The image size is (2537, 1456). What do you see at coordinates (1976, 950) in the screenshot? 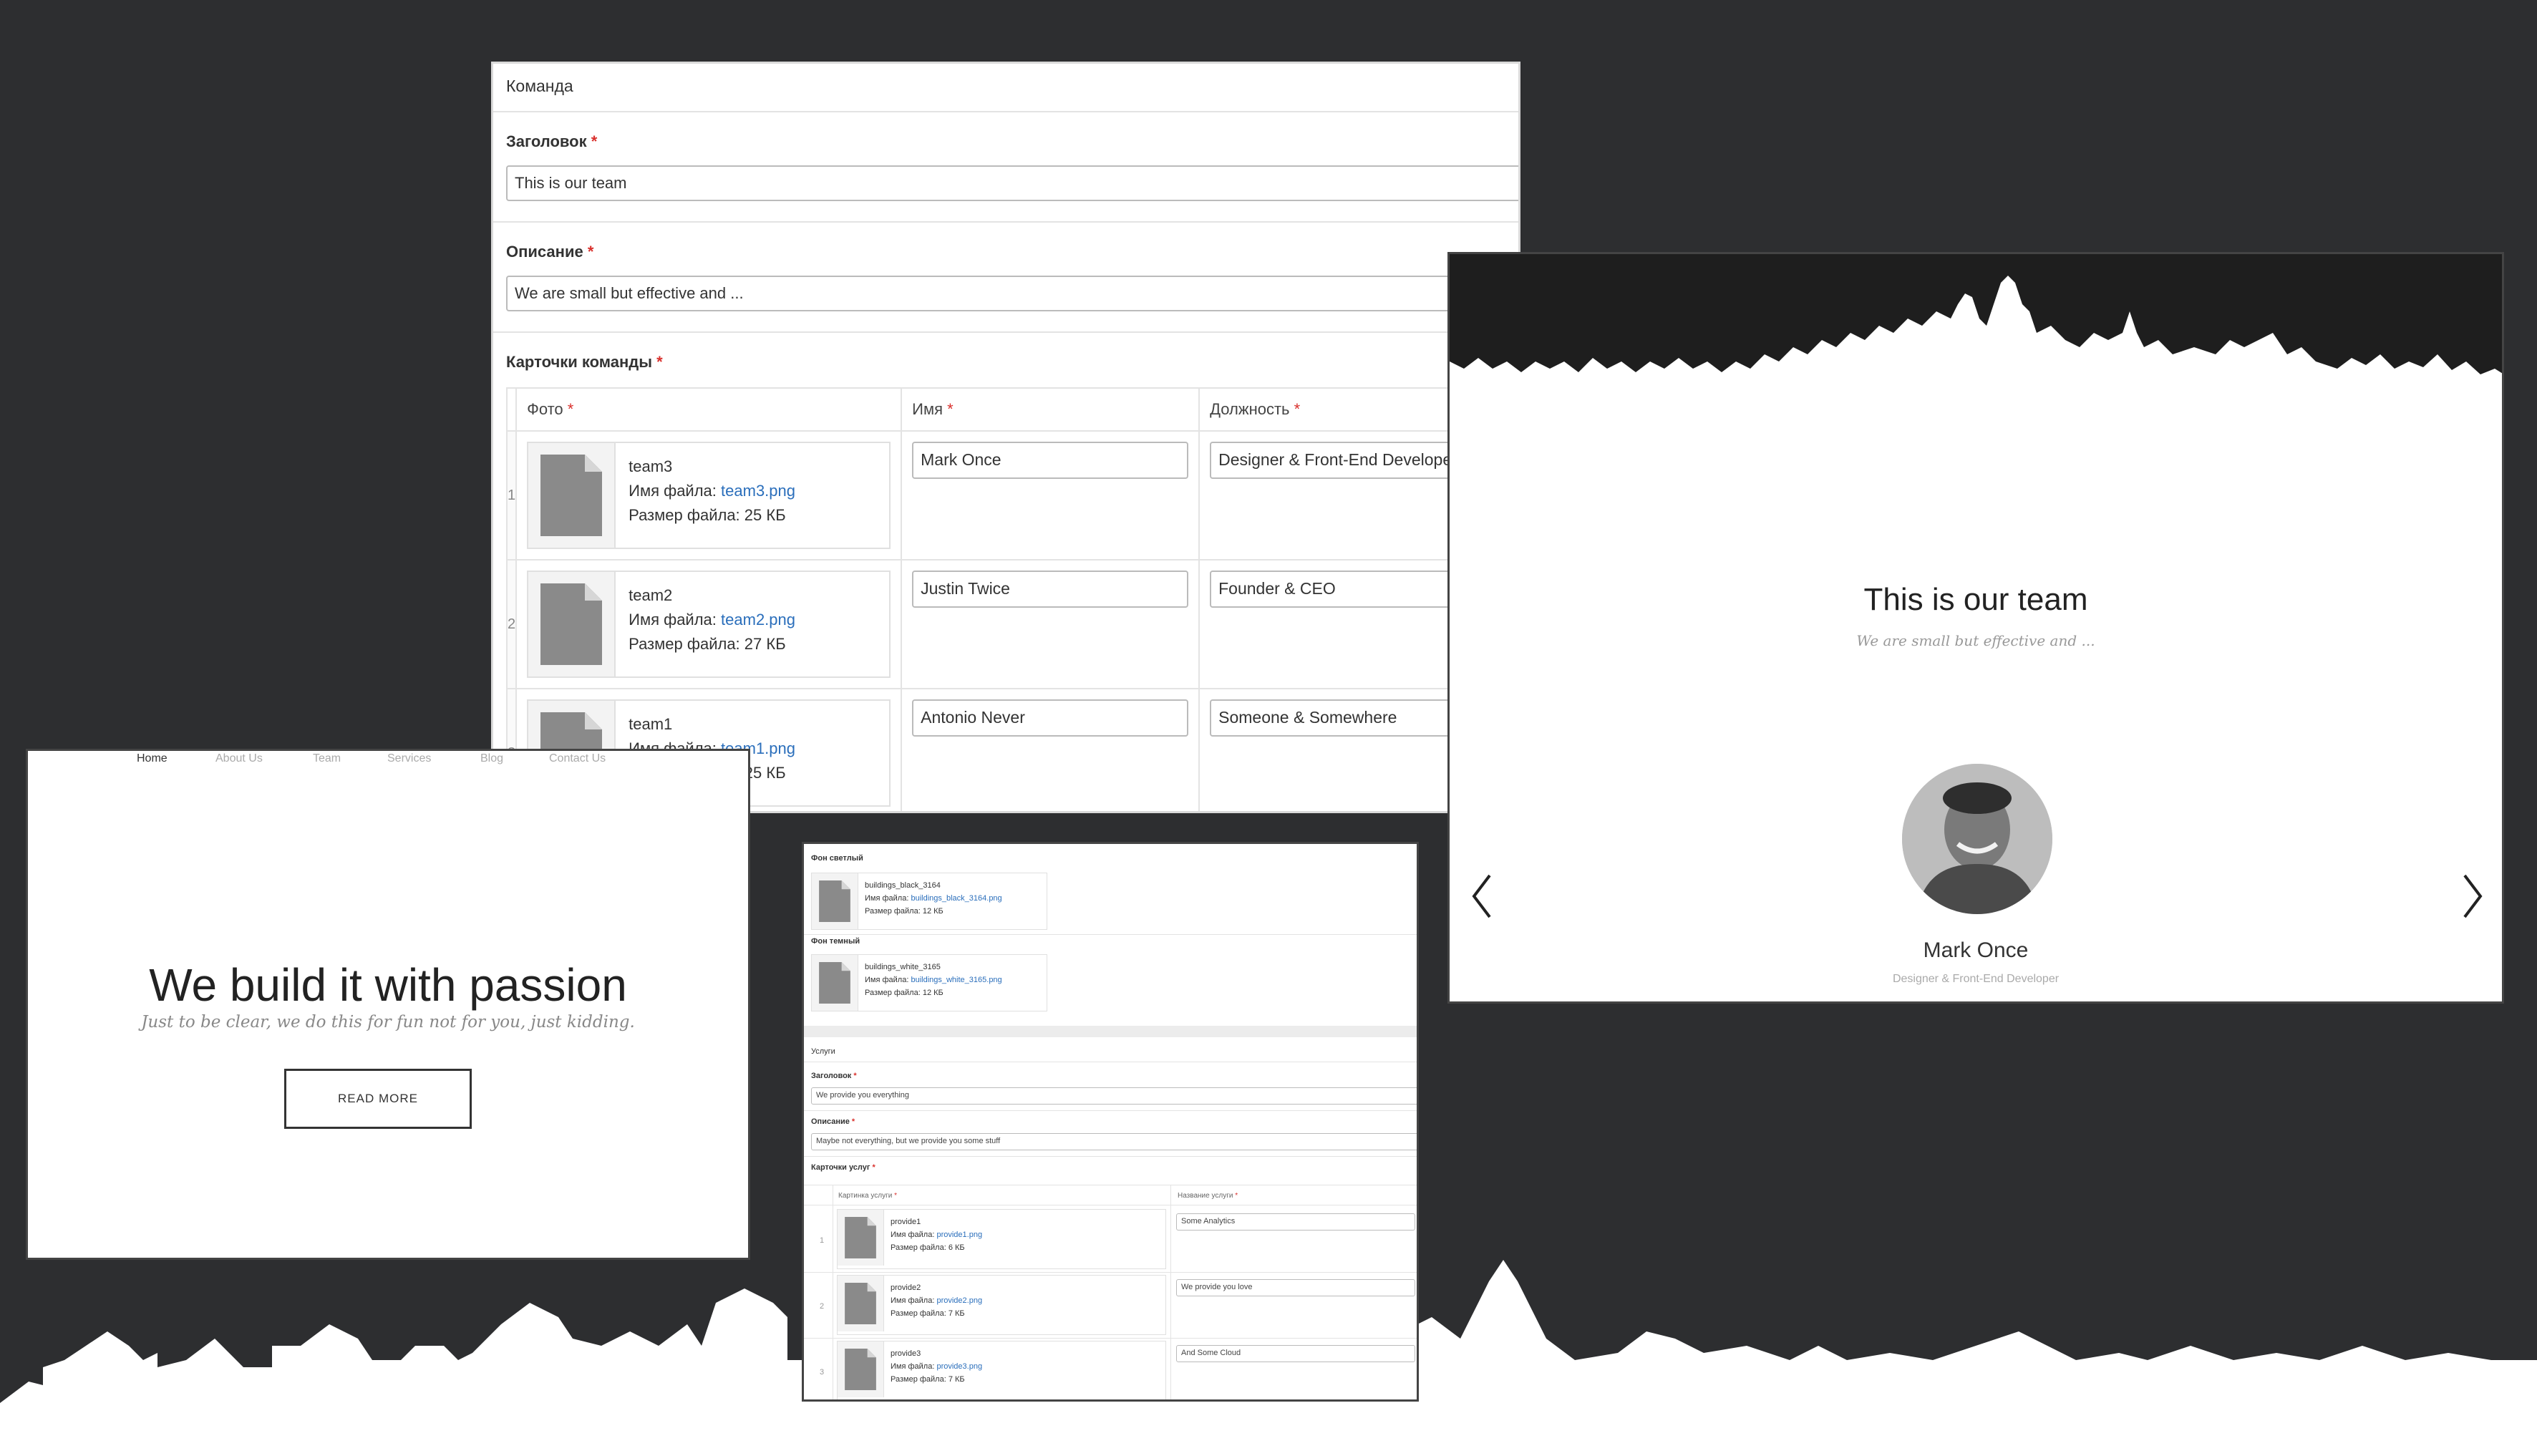
I see `member-name: Mark Once` at bounding box center [1976, 950].